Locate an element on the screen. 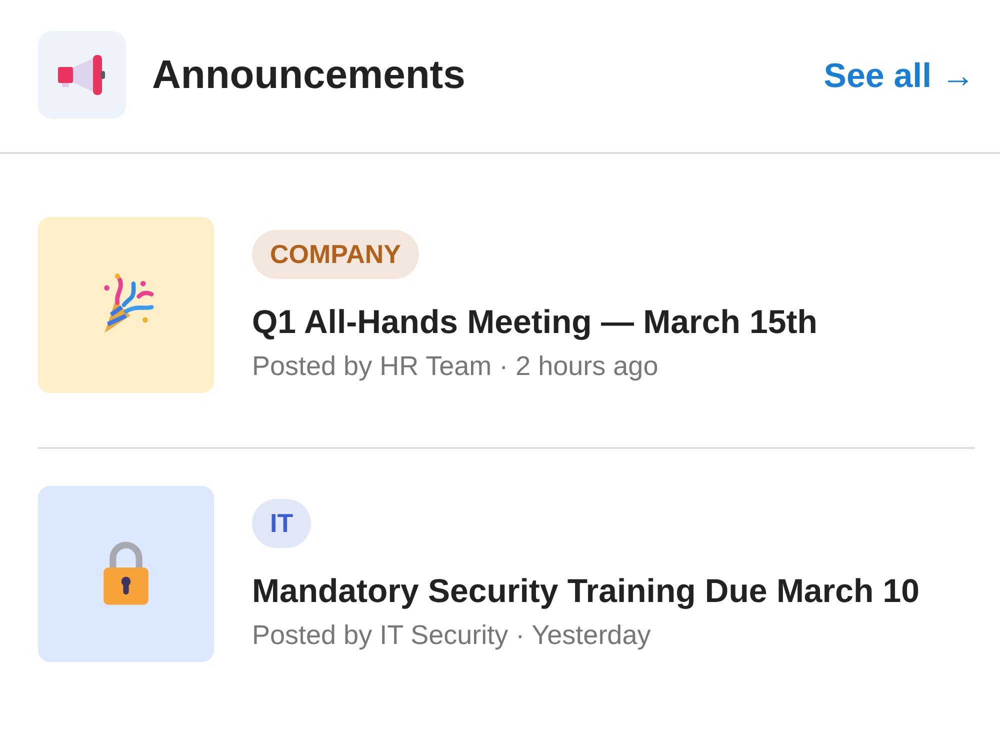 The image size is (1000, 750). category-tag: COMPANY is located at coordinates (335, 254).